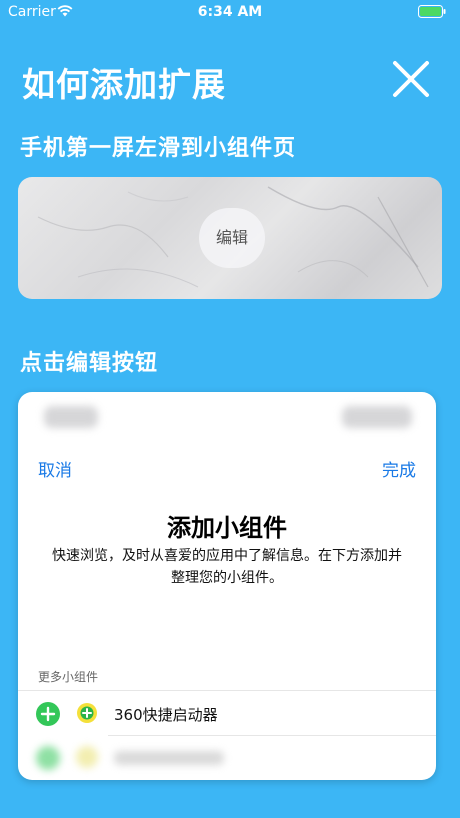 The width and height of the screenshot is (460, 818). Describe the element at coordinates (55, 468) in the screenshot. I see `cancel-button: 取消` at that location.